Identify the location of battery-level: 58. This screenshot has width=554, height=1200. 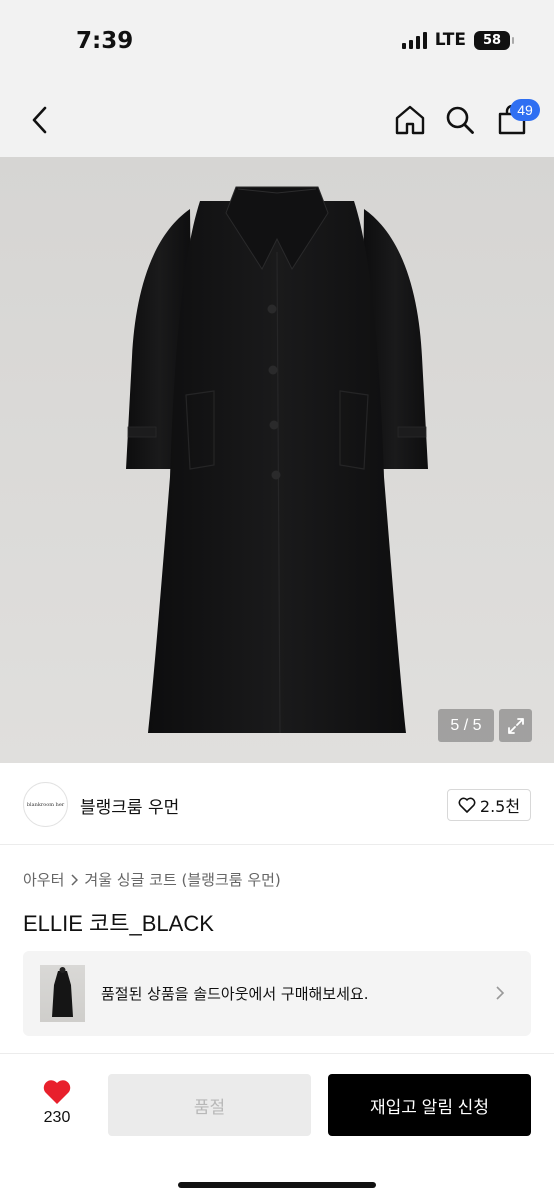
(492, 40).